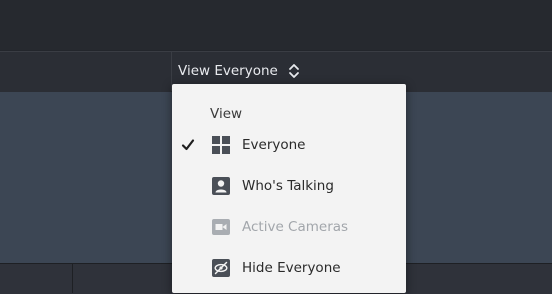  Describe the element at coordinates (294, 71) in the screenshot. I see `up-down-chevron-icon` at that location.